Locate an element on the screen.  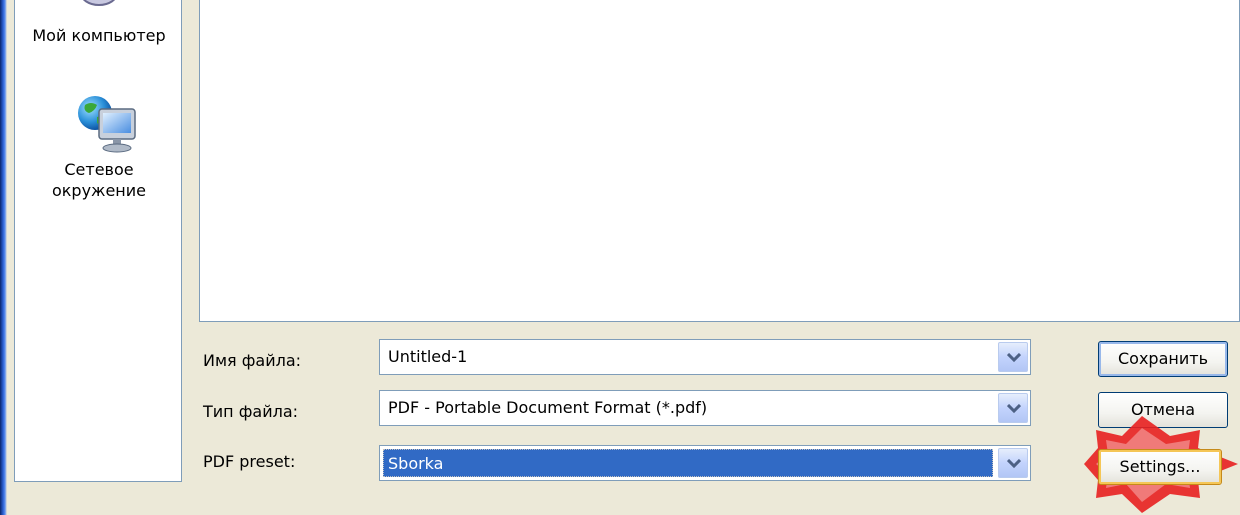
place-network-label-2: окружение is located at coordinates (99, 190).